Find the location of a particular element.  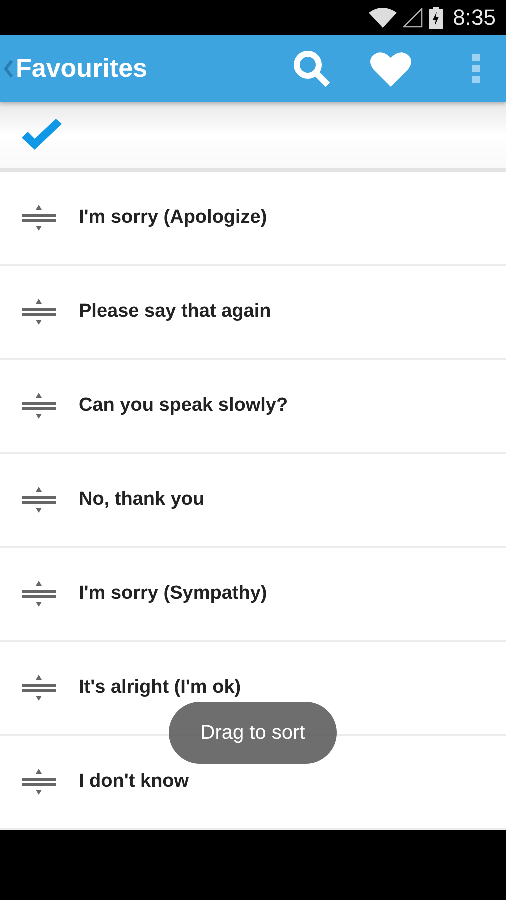

signal-icon is located at coordinates (413, 18).